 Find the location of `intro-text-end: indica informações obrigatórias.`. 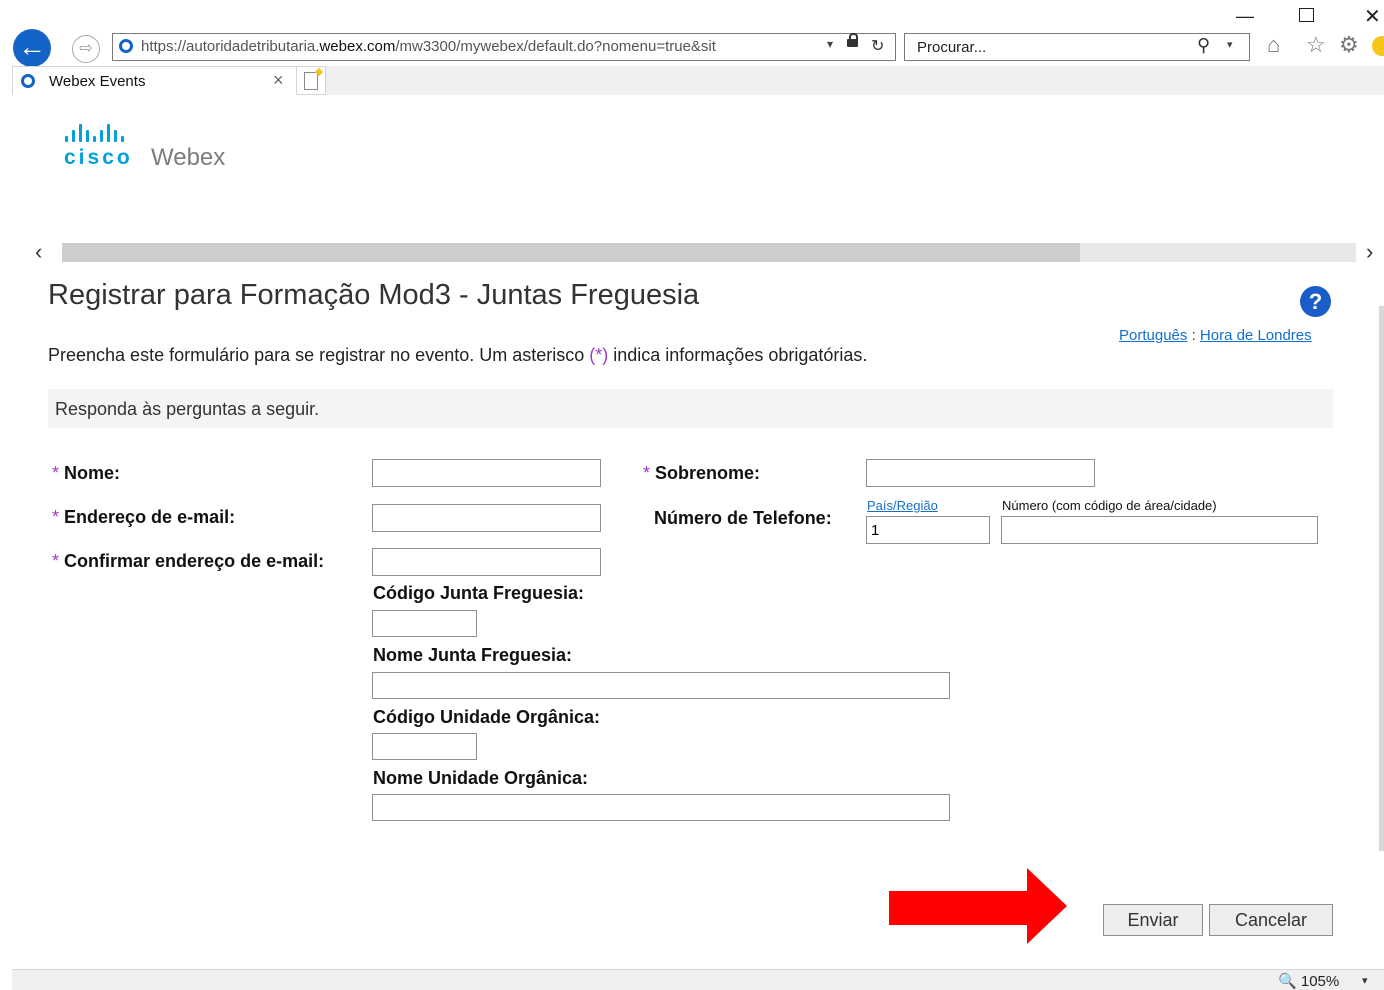

intro-text-end: indica informações obrigatórias. is located at coordinates (738, 355).